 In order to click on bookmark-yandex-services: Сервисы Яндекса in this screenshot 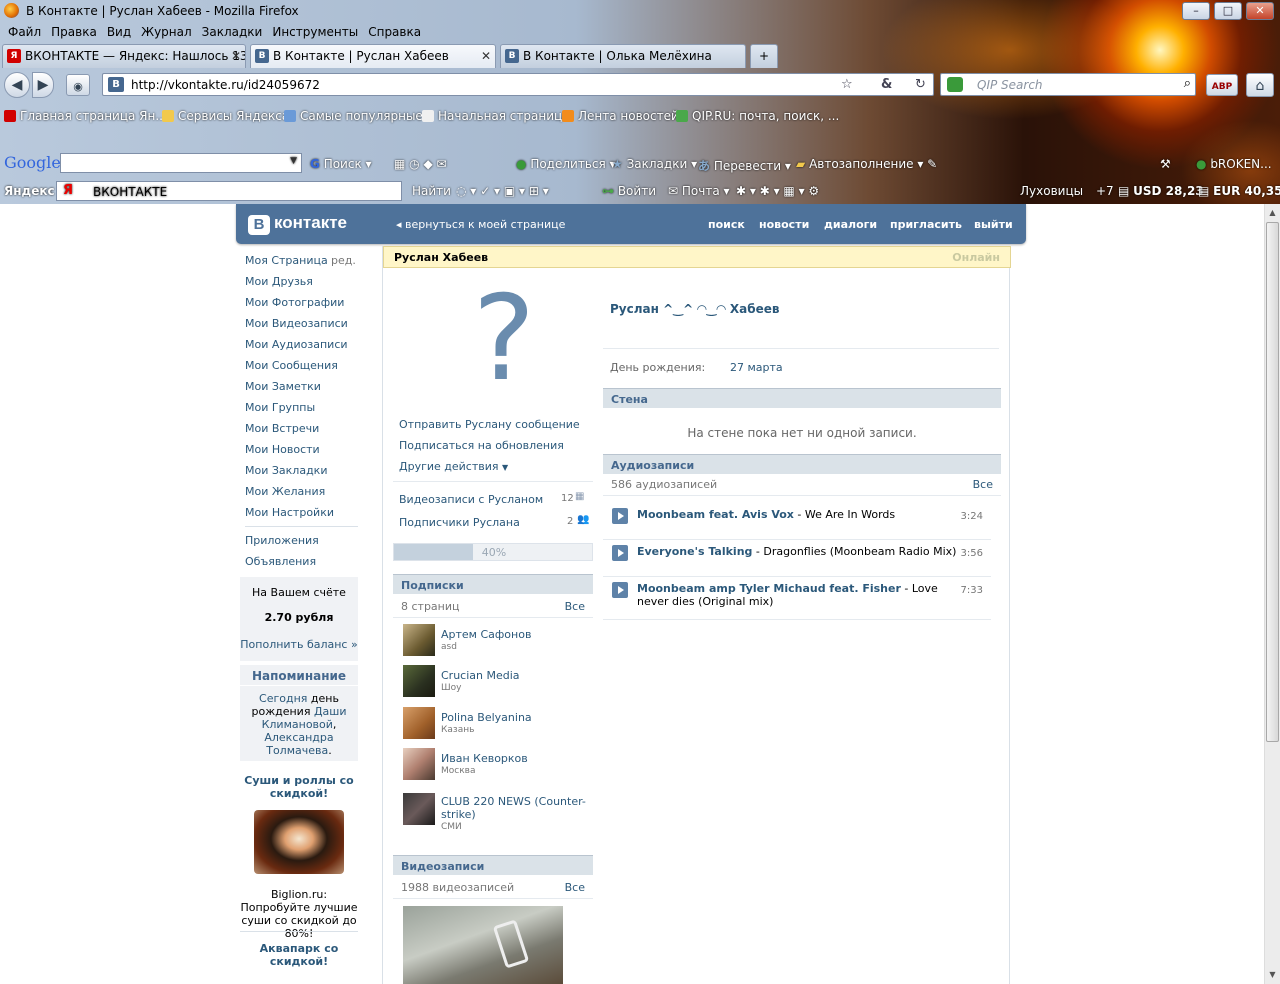, I will do `click(225, 116)`.